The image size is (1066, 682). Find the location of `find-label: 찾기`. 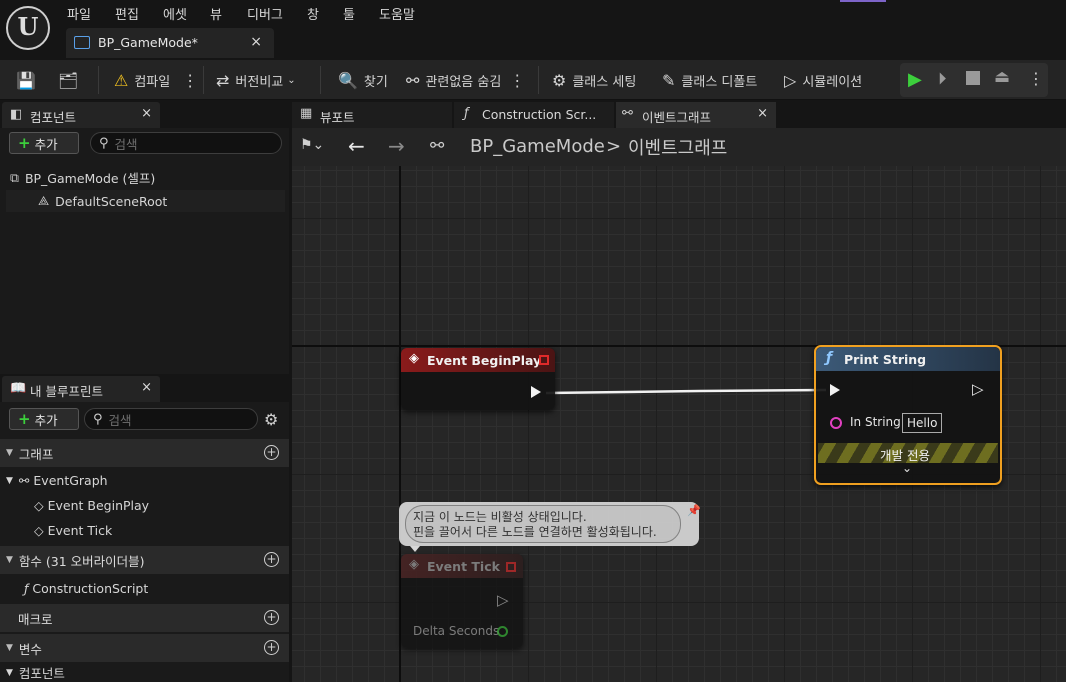

find-label: 찾기 is located at coordinates (375, 82).